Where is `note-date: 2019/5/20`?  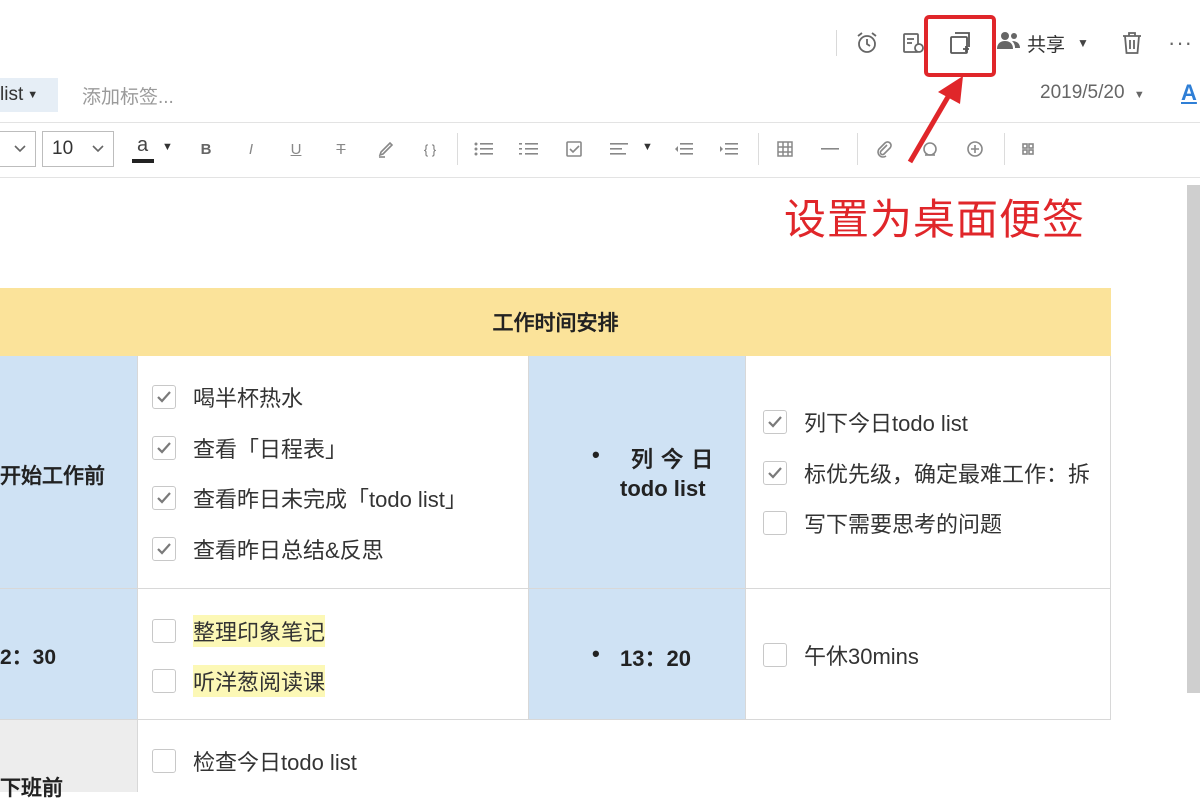
note-date: 2019/5/20 is located at coordinates (1082, 92).